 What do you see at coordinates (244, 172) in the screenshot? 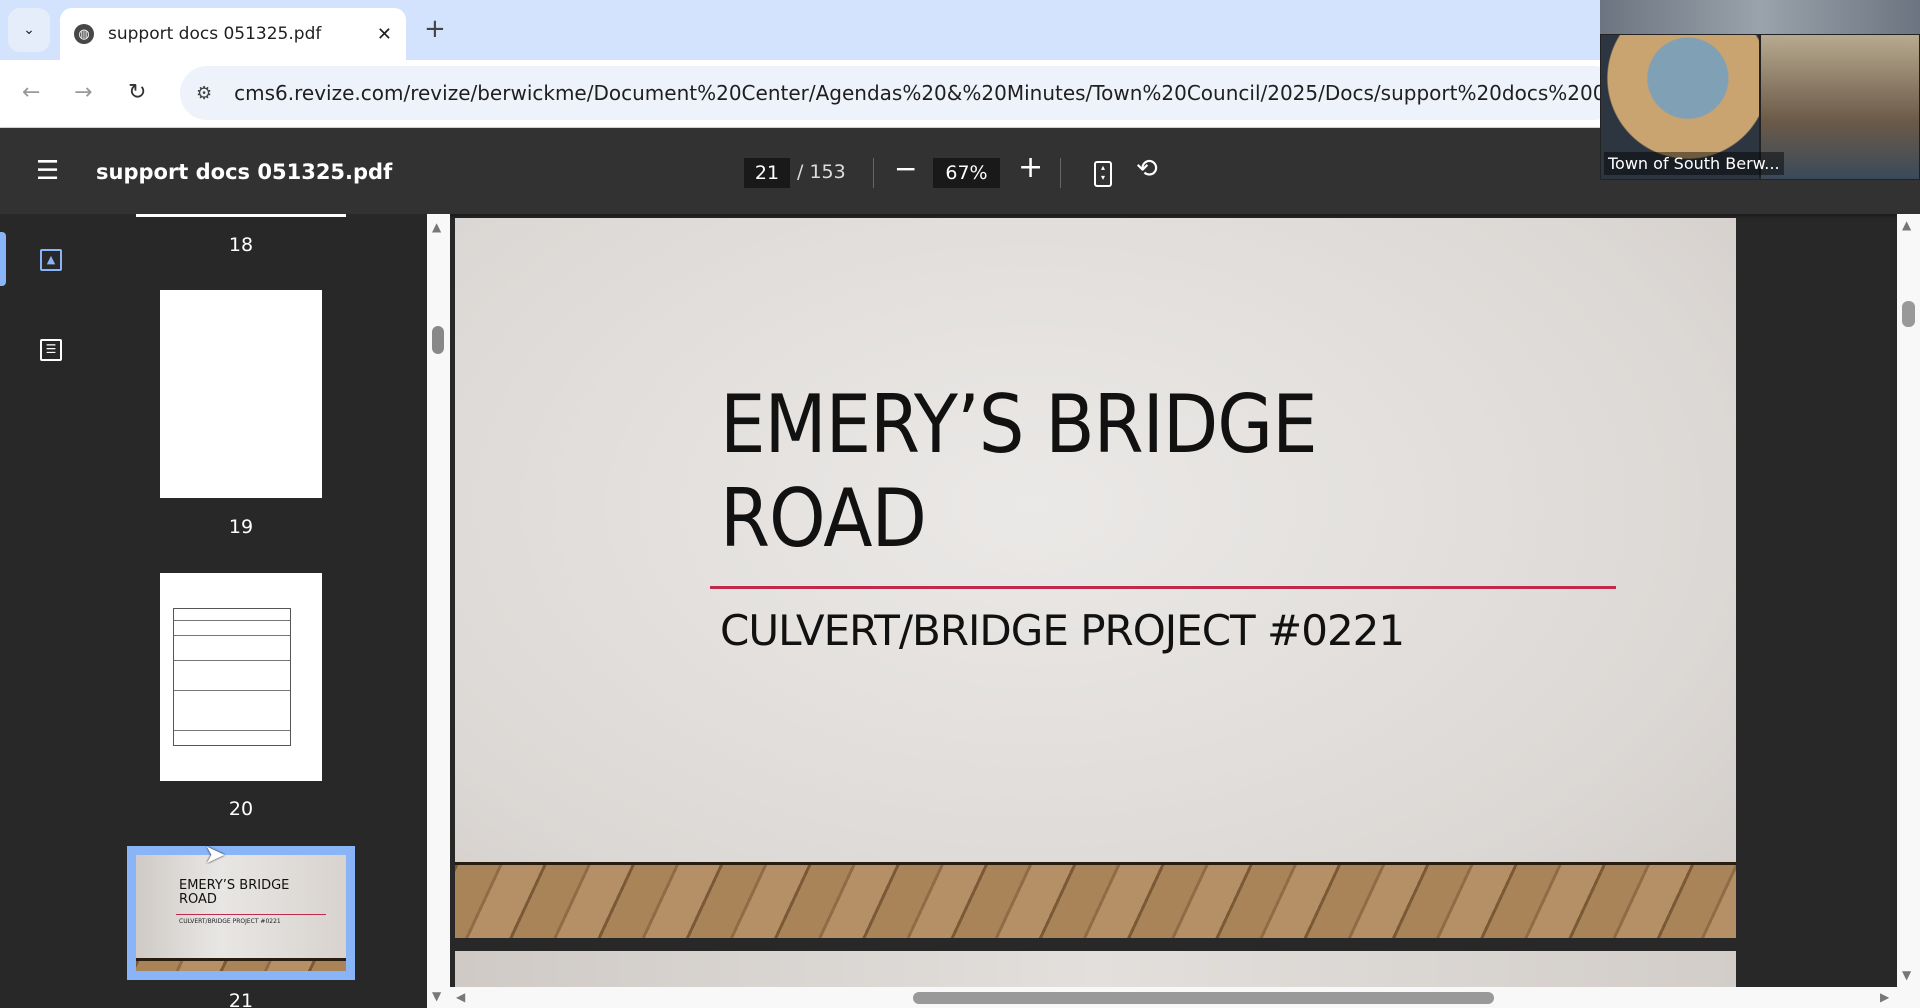
I see `document-title: support docs 051325.pdf` at bounding box center [244, 172].